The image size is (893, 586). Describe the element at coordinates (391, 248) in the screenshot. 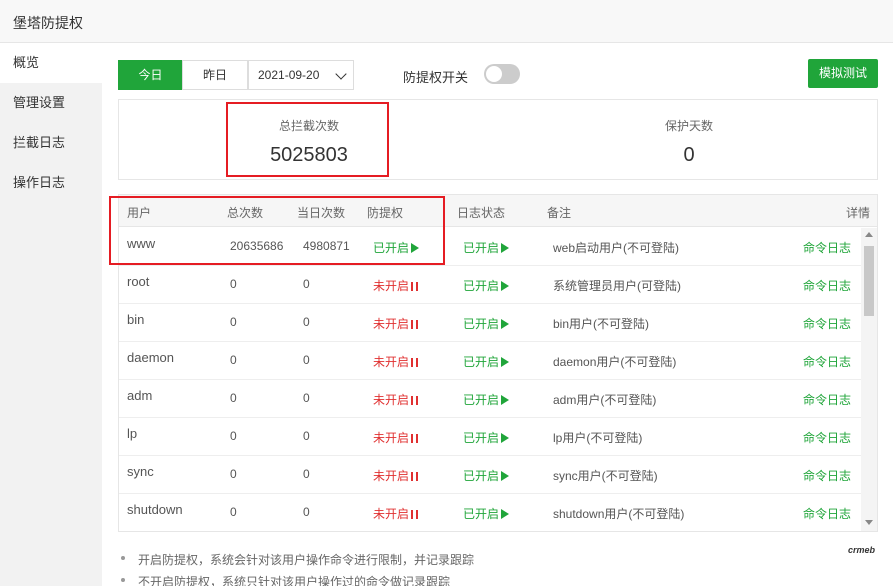

I see `protect-status-text: 已开启` at that location.